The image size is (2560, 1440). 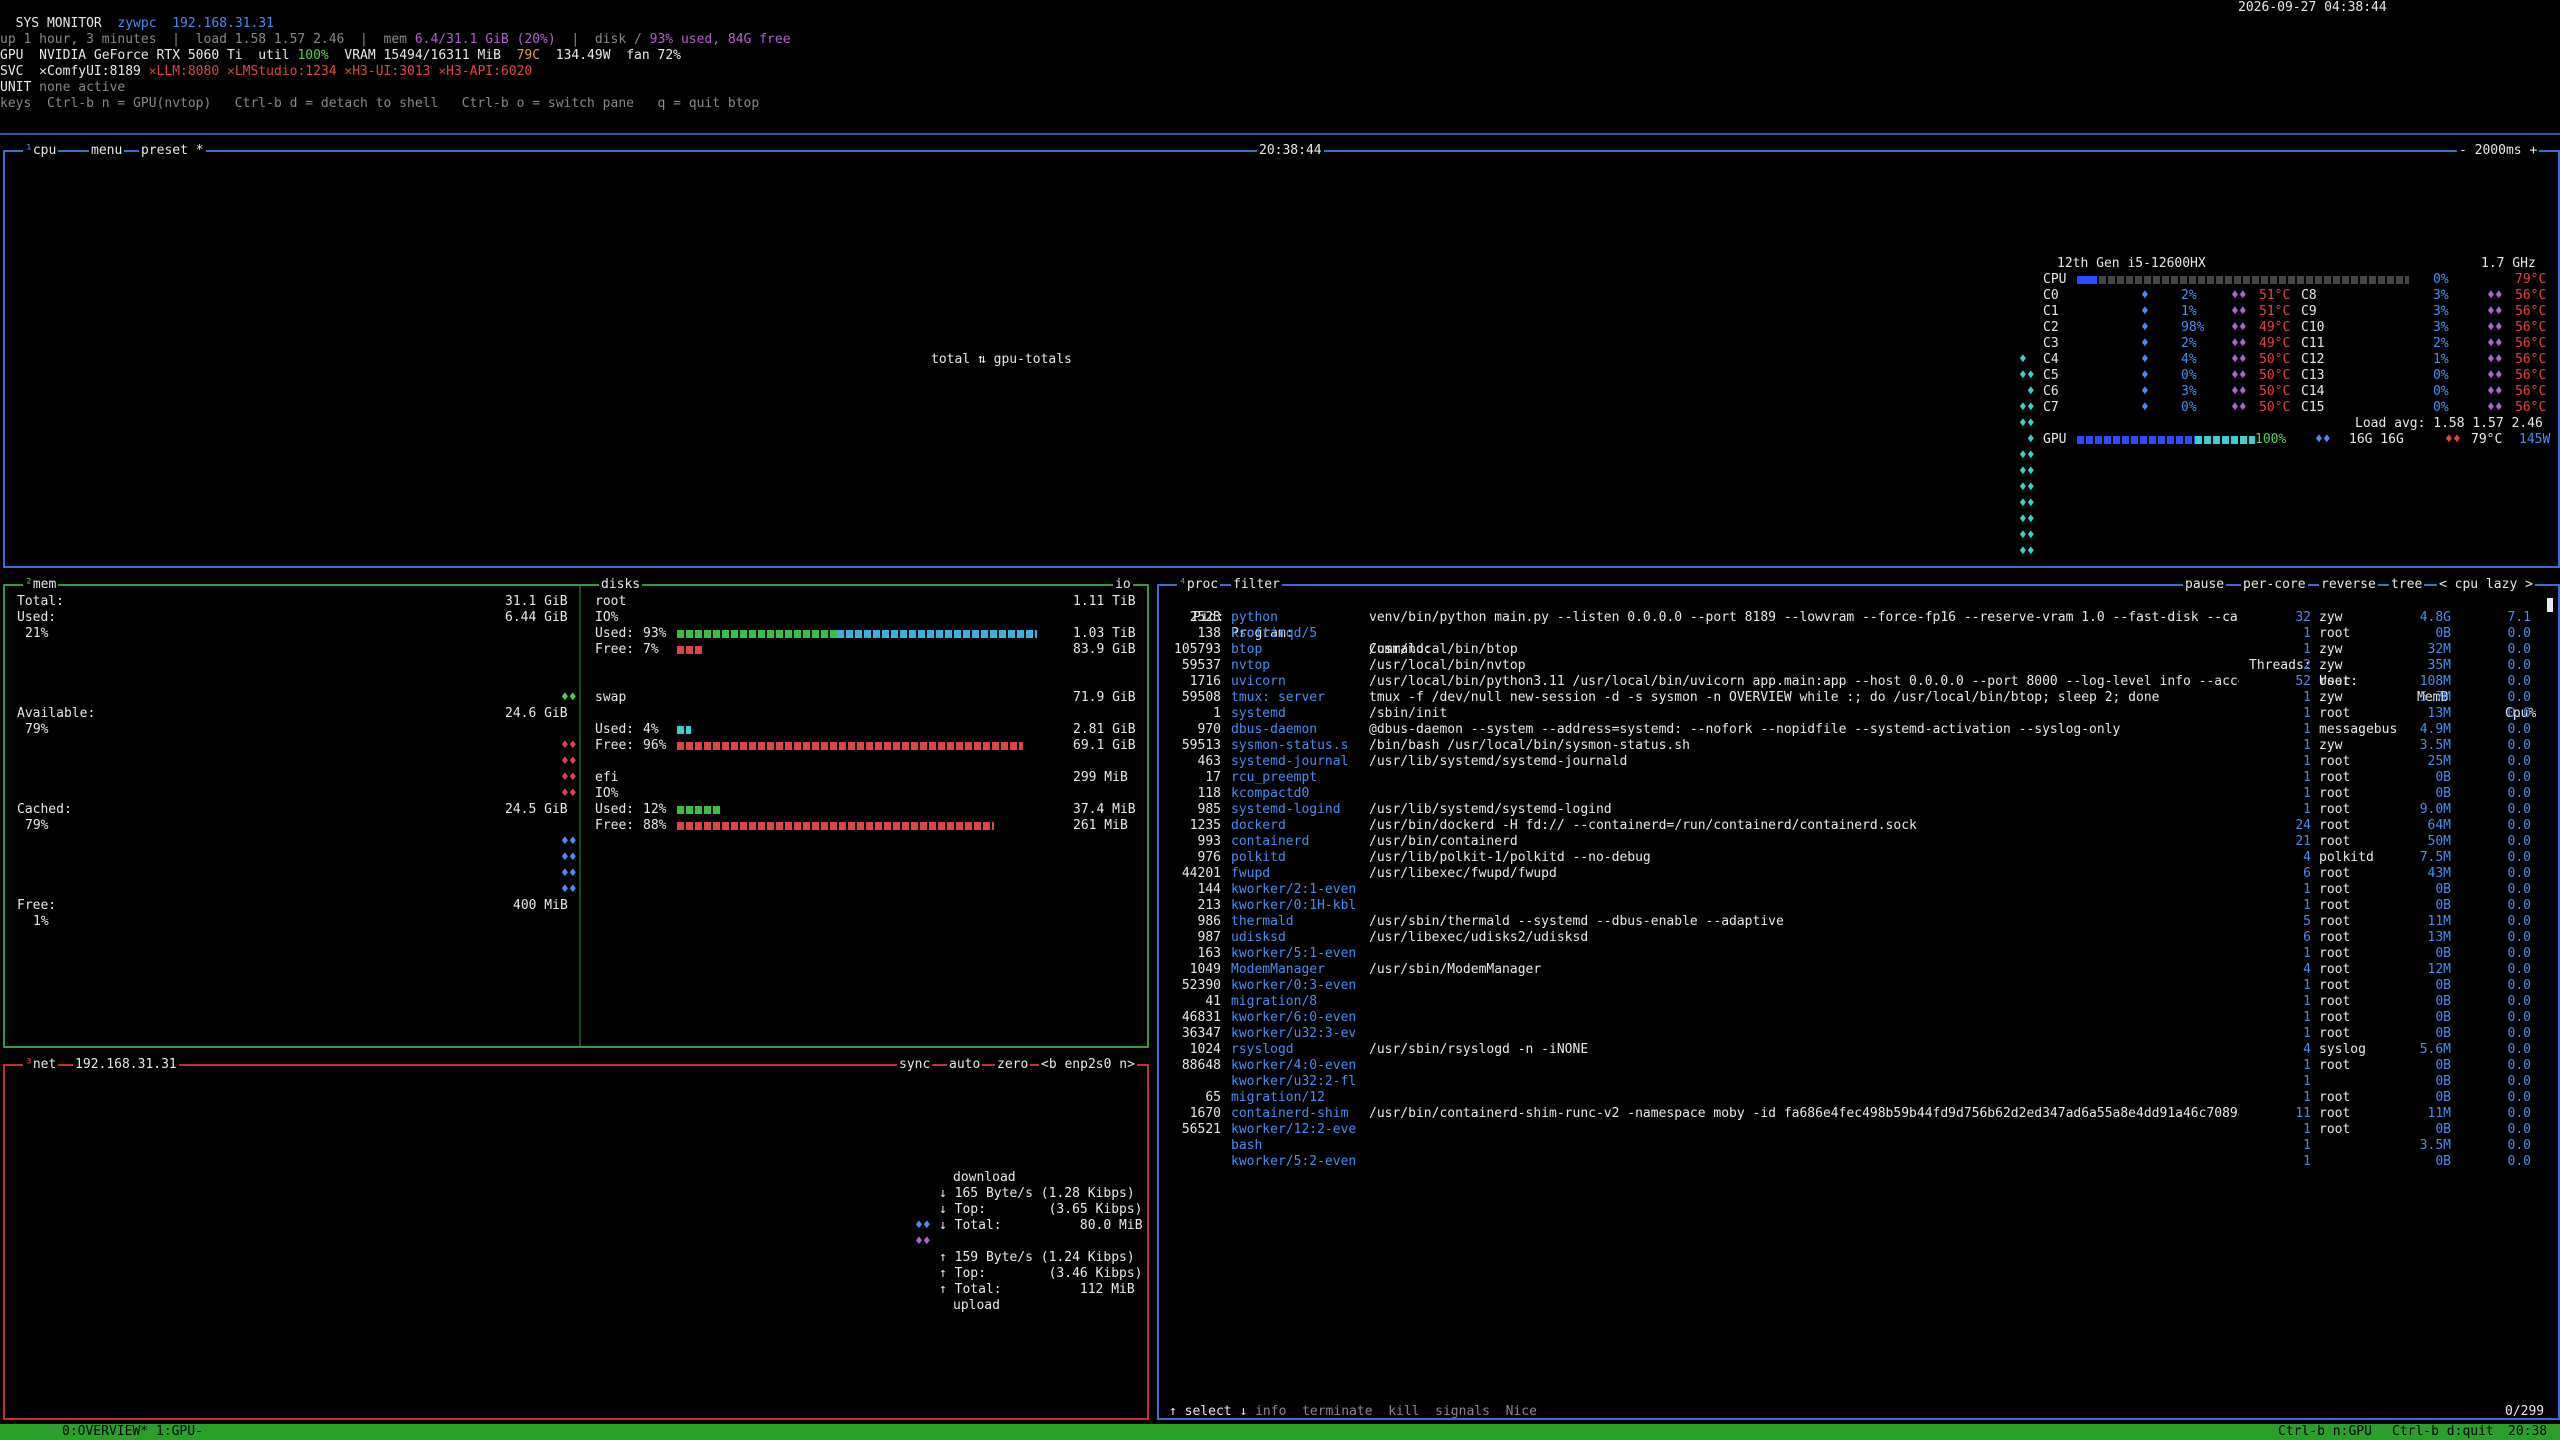 What do you see at coordinates (1858, 1018) in the screenshot?
I see `table-row: 46831 kworker/6:0-even 1 root 0B 0.0` at bounding box center [1858, 1018].